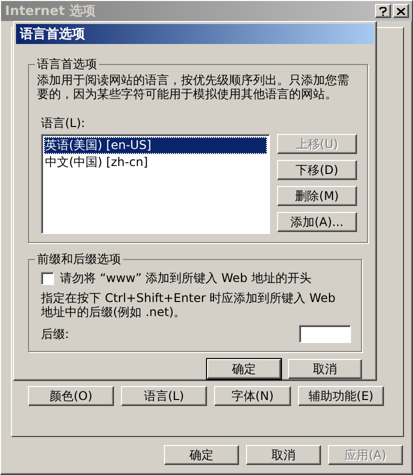 This screenshot has width=413, height=475. What do you see at coordinates (189, 305) in the screenshot?
I see `suffix-description: 指定在按下 Ctrl+Shift+Enter 时应添加到所键入 Web 地址中的后缀(例如 .net)。` at bounding box center [189, 305].